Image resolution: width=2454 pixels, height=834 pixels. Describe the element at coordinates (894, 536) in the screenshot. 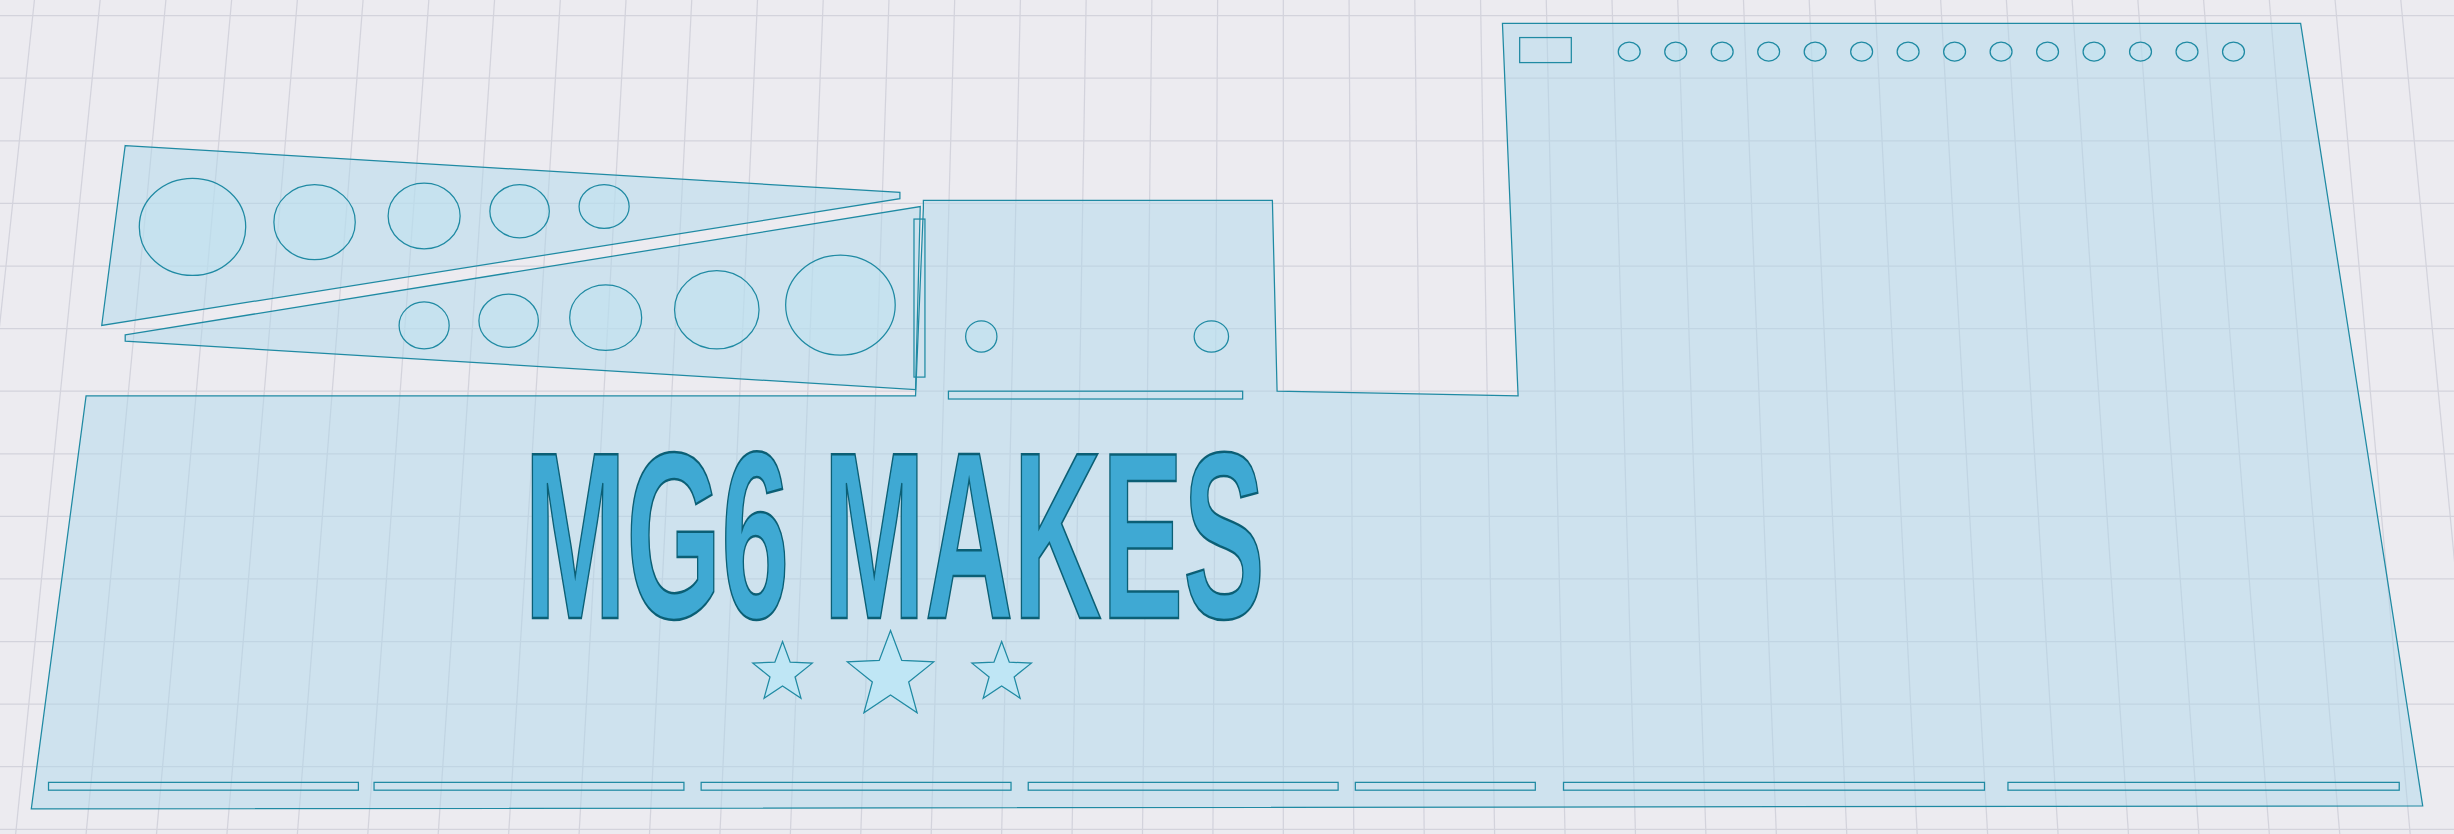

I see `engraved-text: MG6 MAKES` at that location.